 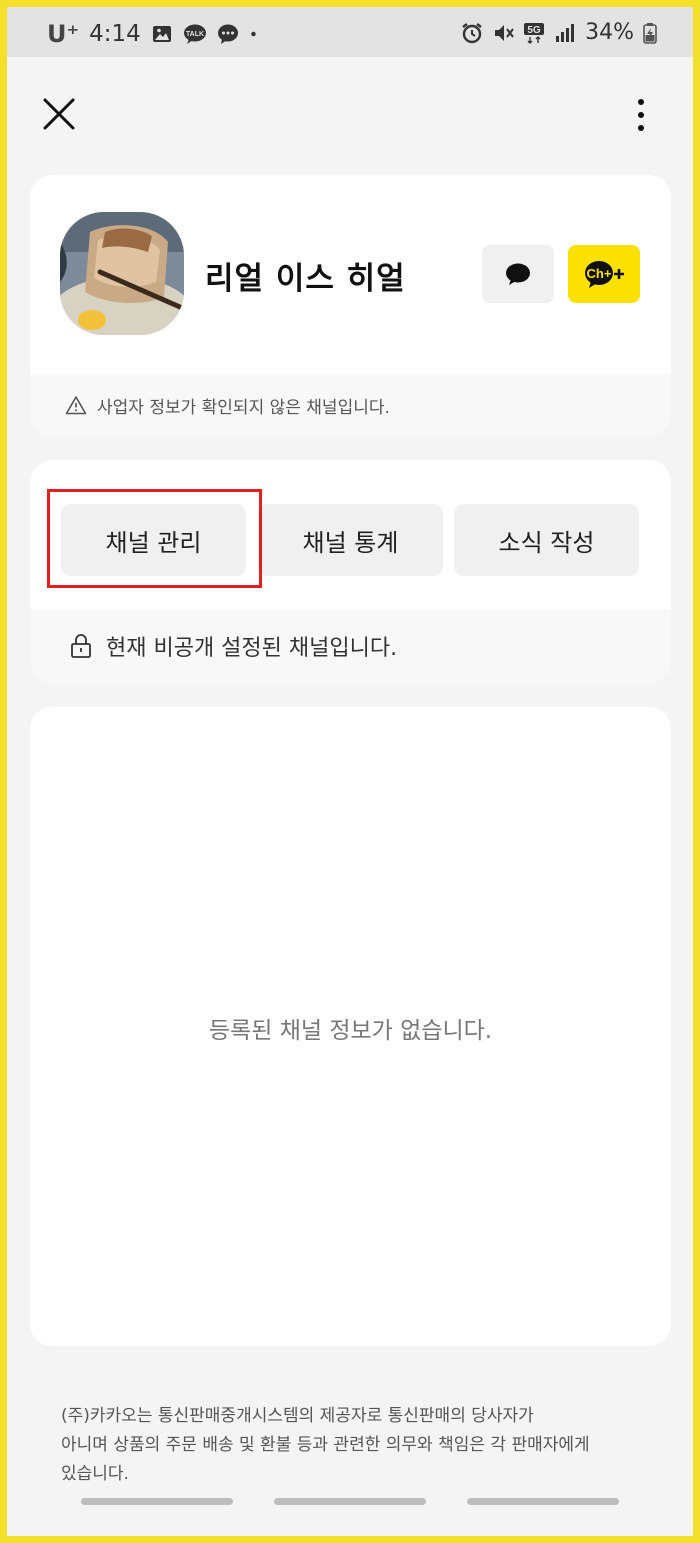 I want to click on business-warning-bar: 사업자 정보가 확인되지 않은 채널입니다., so click(x=350, y=405).